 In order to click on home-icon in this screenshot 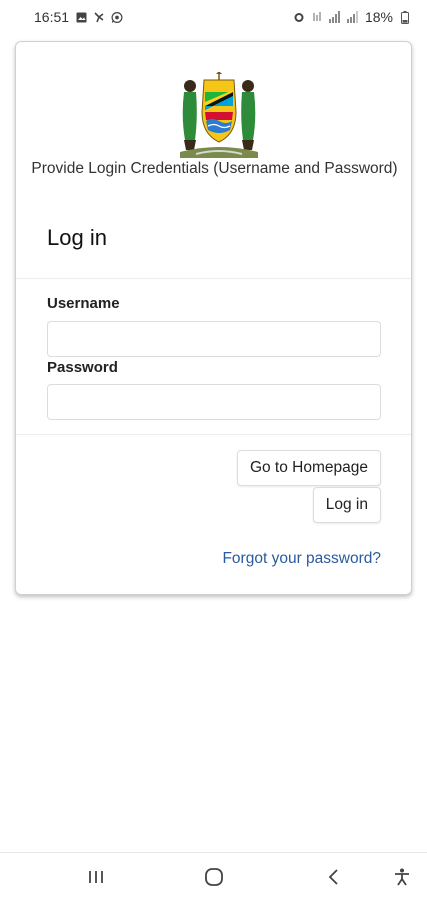, I will do `click(214, 877)`.